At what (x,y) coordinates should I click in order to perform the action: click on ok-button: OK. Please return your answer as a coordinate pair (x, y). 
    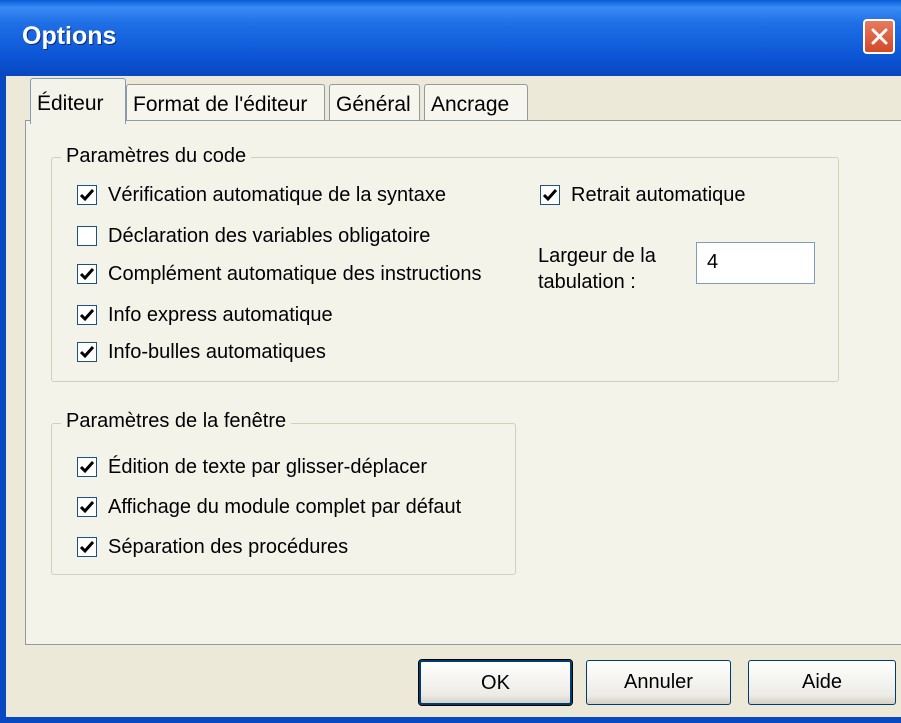
    Looking at the image, I should click on (495, 682).